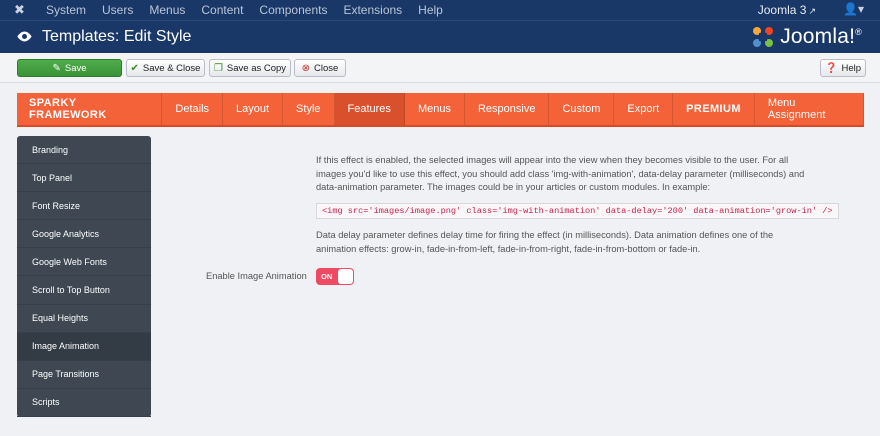  Describe the element at coordinates (858, 32) in the screenshot. I see `registered-mark: ®` at that location.